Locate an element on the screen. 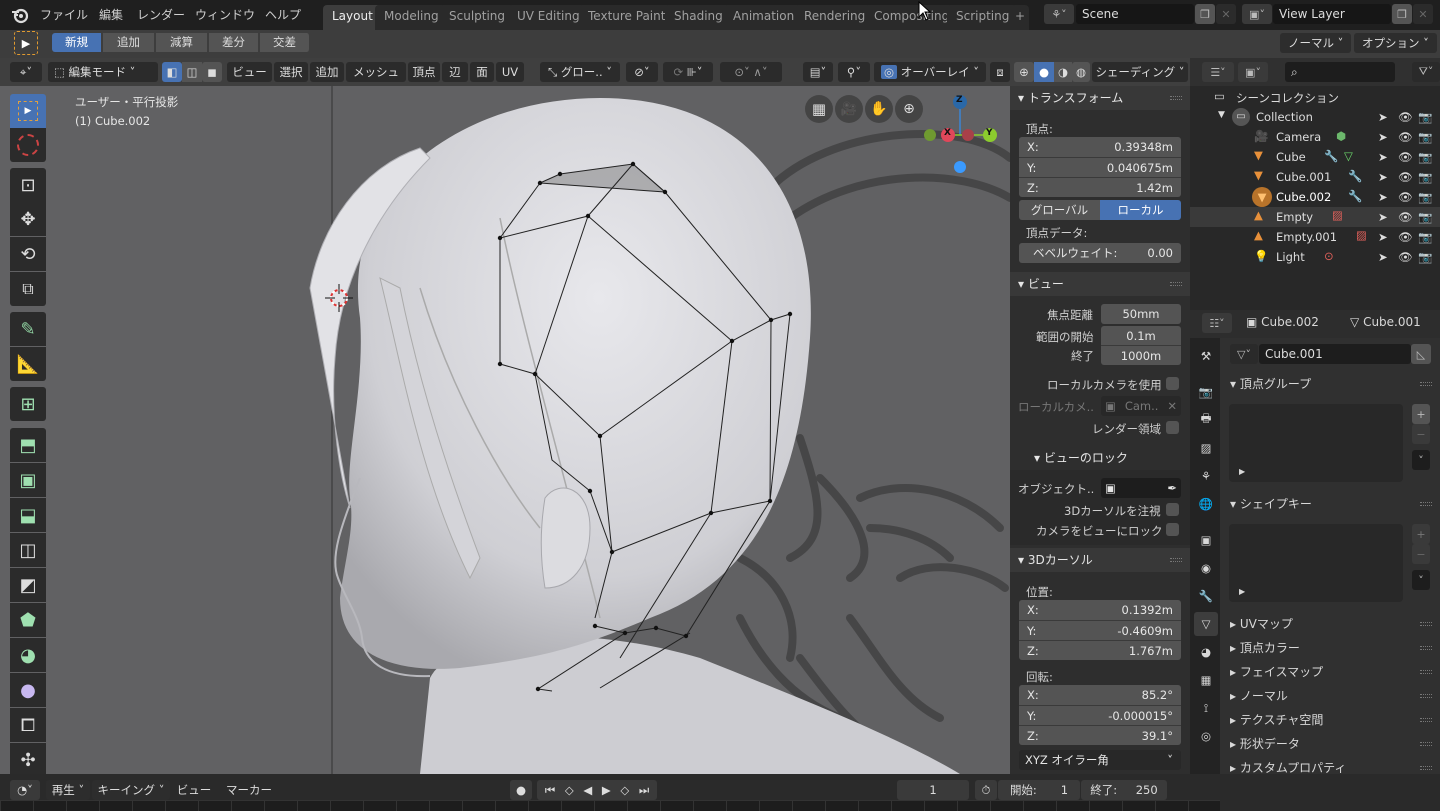  global-toggle: グローバル is located at coordinates (1059, 210).